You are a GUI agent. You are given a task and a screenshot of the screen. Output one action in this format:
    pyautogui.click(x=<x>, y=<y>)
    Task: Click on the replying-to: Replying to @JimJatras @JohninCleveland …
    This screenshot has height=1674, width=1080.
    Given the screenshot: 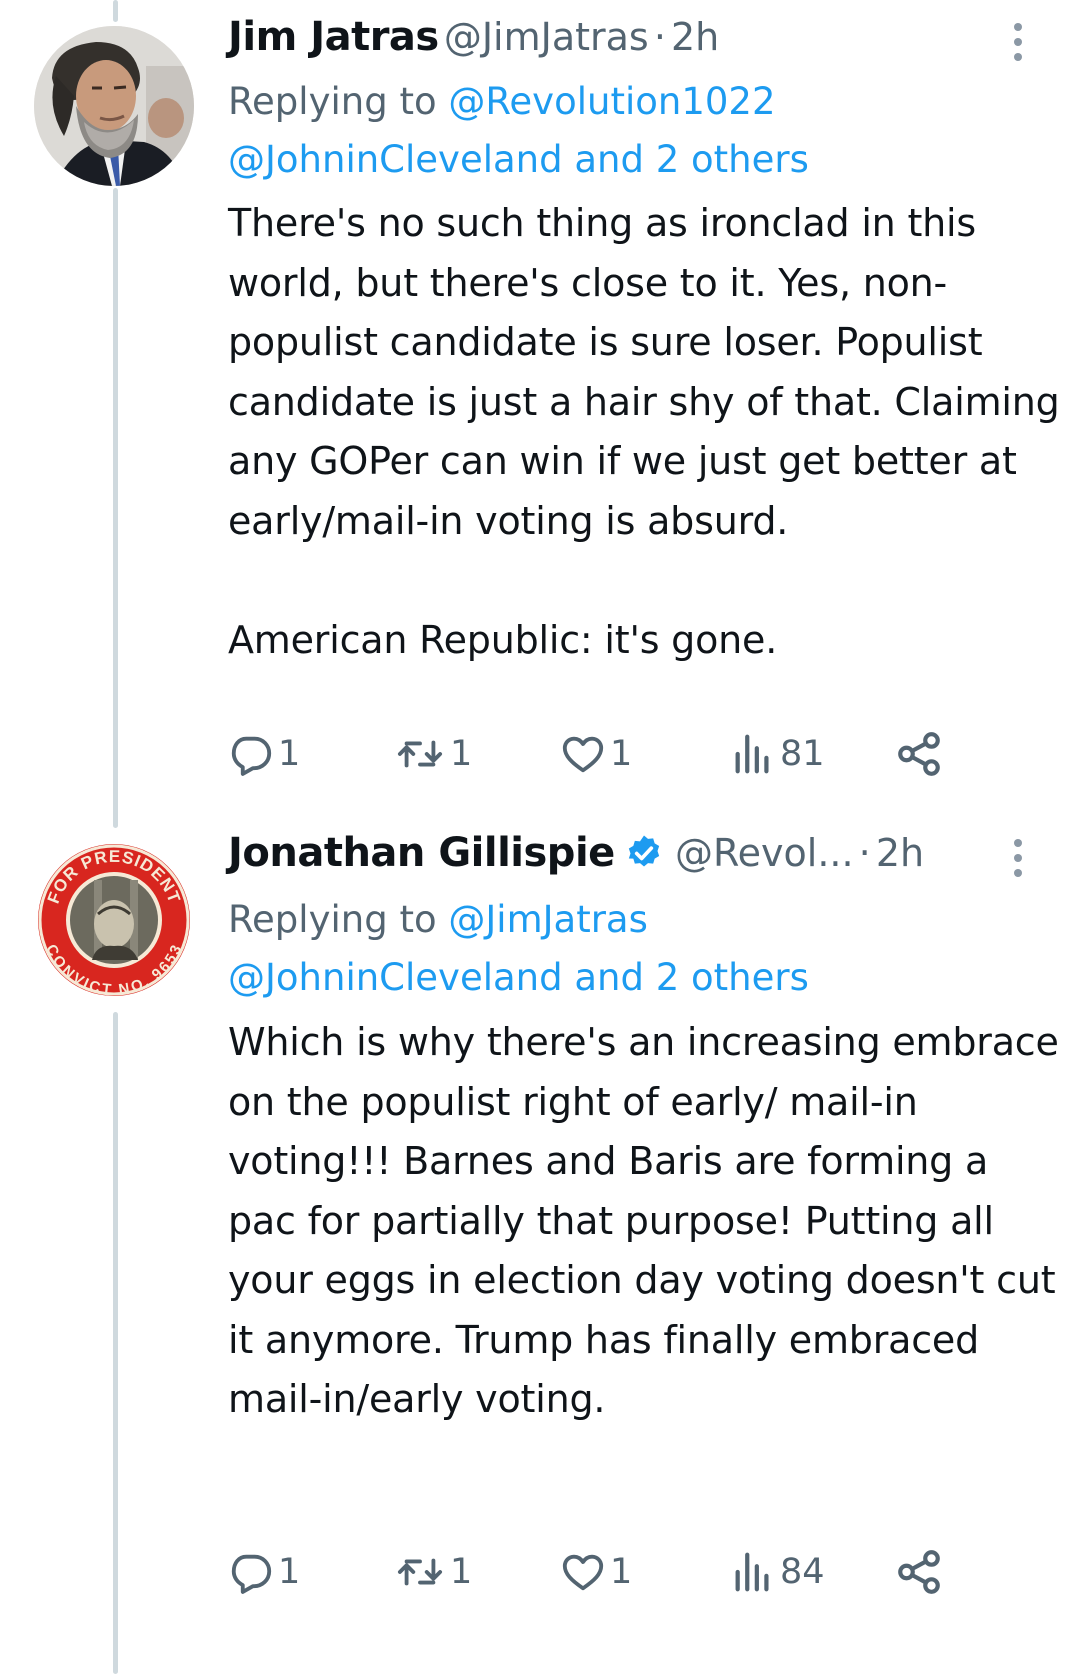 What is the action you would take?
    pyautogui.click(x=634, y=949)
    